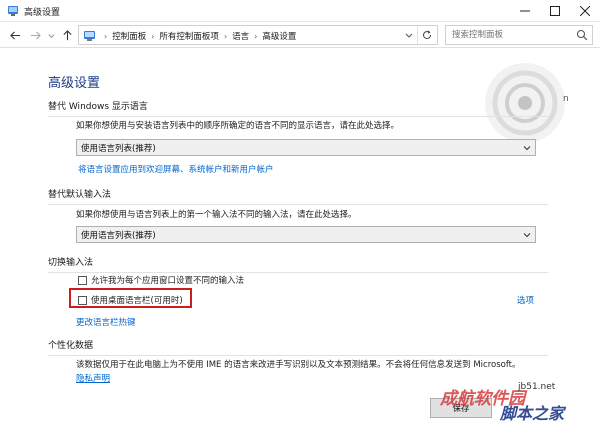 The height and width of the screenshot is (429, 600). Describe the element at coordinates (106, 322) in the screenshot. I see `change-language-bar-hotkeys-link: 更改语言栏热键` at that location.